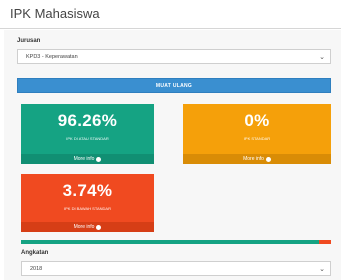  I want to click on stat-caption: IPK STANDAR, so click(257, 138).